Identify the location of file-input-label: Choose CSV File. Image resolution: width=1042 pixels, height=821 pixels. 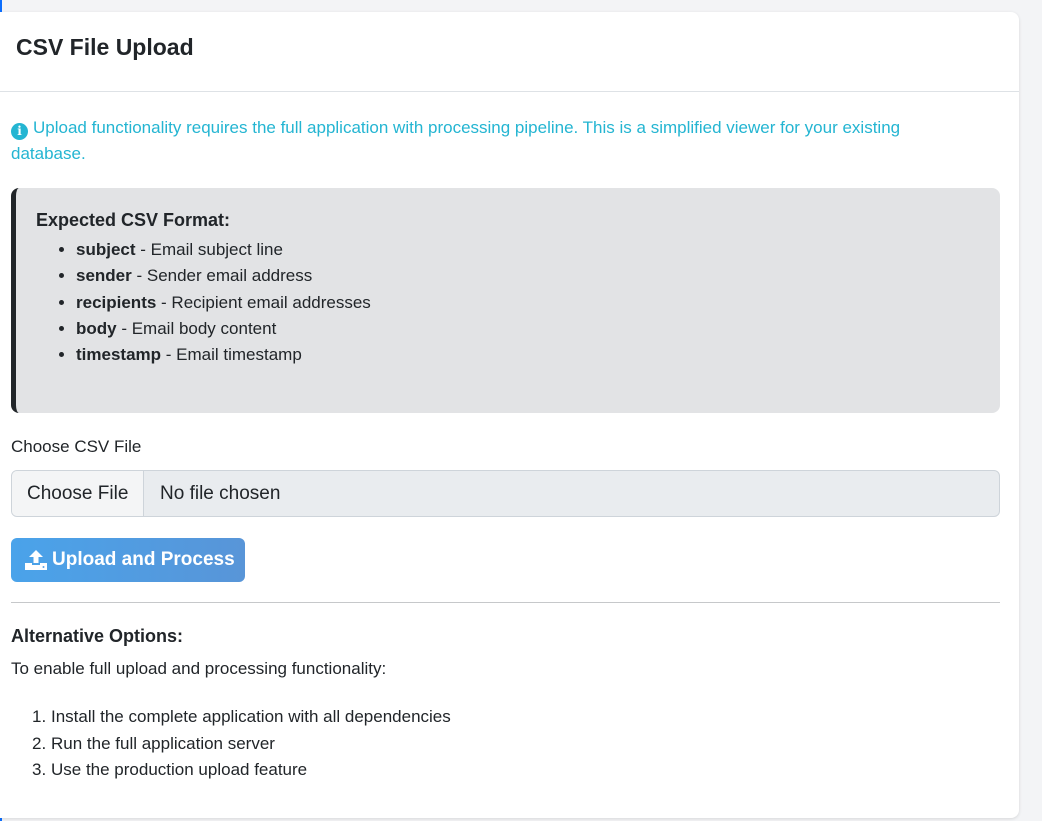
(76, 446).